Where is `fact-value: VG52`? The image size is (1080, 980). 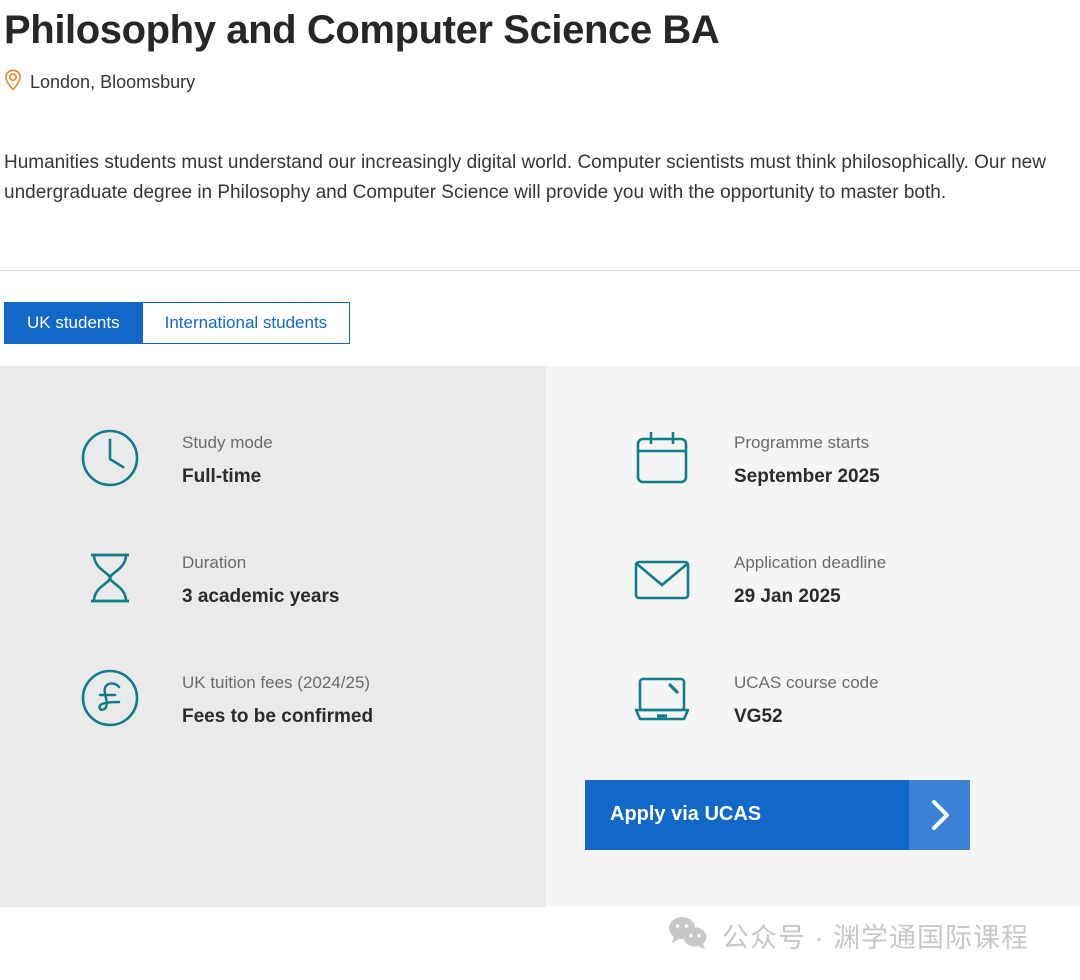
fact-value: VG52 is located at coordinates (758, 716).